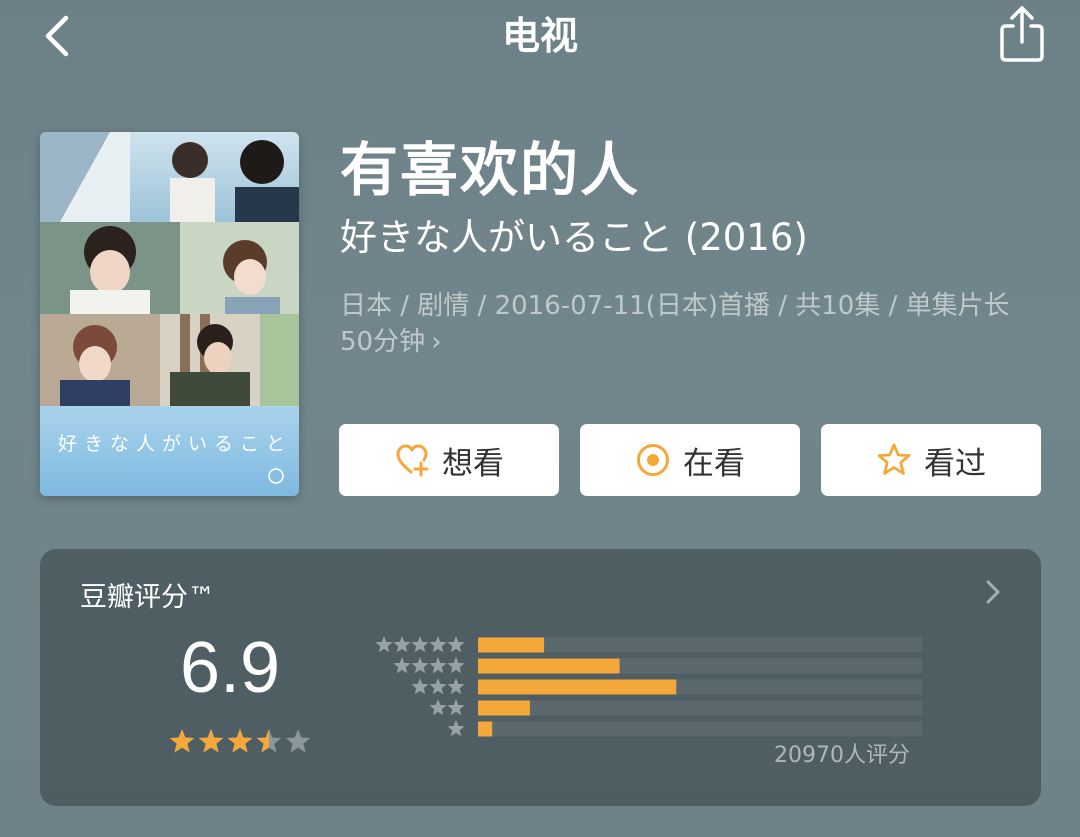 The width and height of the screenshot is (1080, 837). What do you see at coordinates (549, 666) in the screenshot?
I see `distribution-bar-4-star` at bounding box center [549, 666].